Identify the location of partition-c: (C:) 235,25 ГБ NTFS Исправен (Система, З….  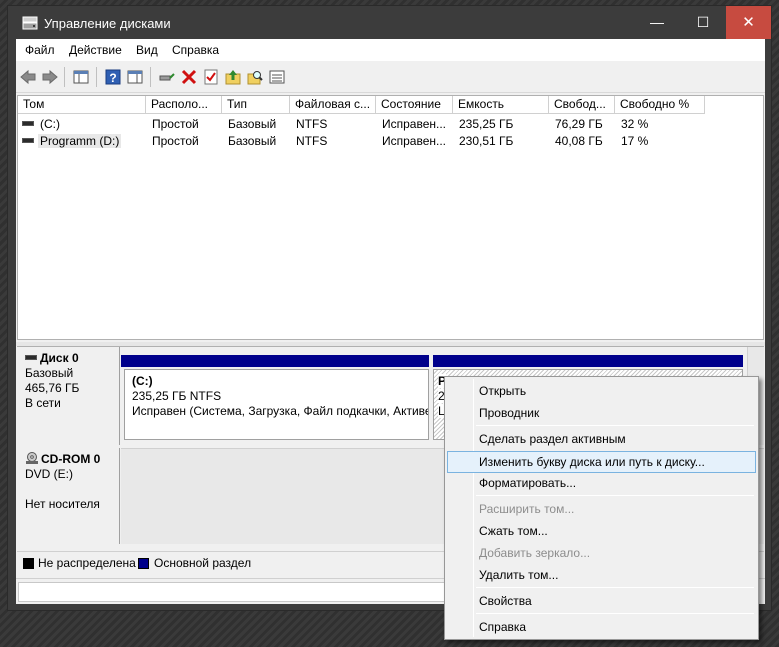
(276, 404).